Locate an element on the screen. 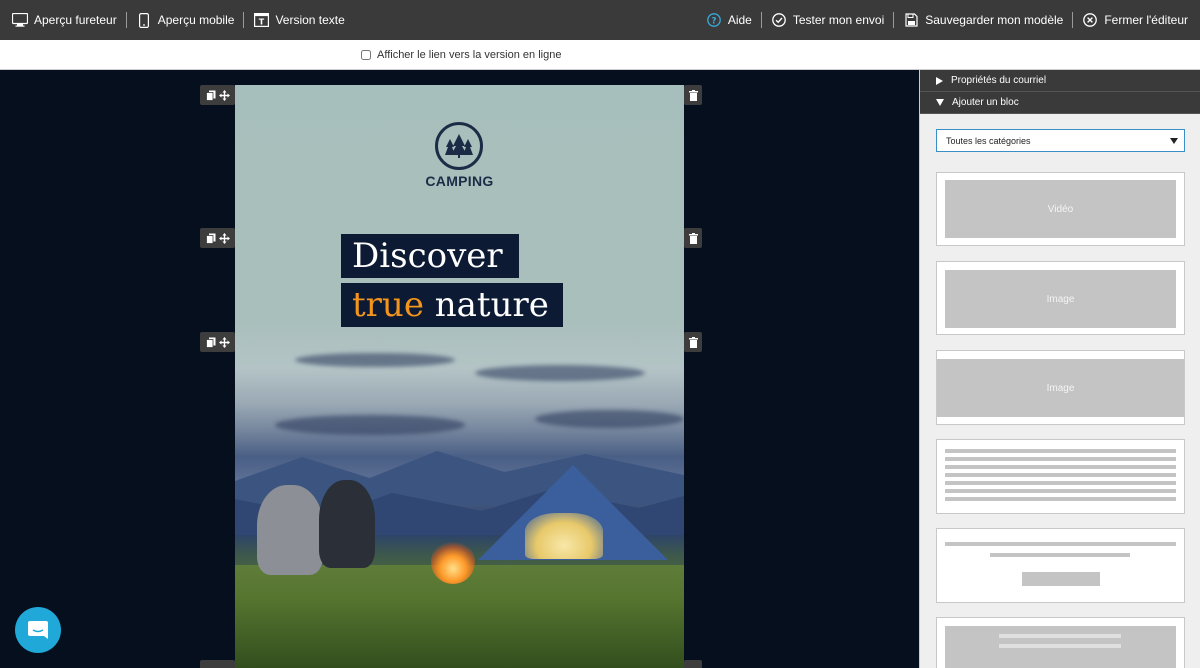 The image size is (1200, 668). block-image: Image is located at coordinates (1060, 298).